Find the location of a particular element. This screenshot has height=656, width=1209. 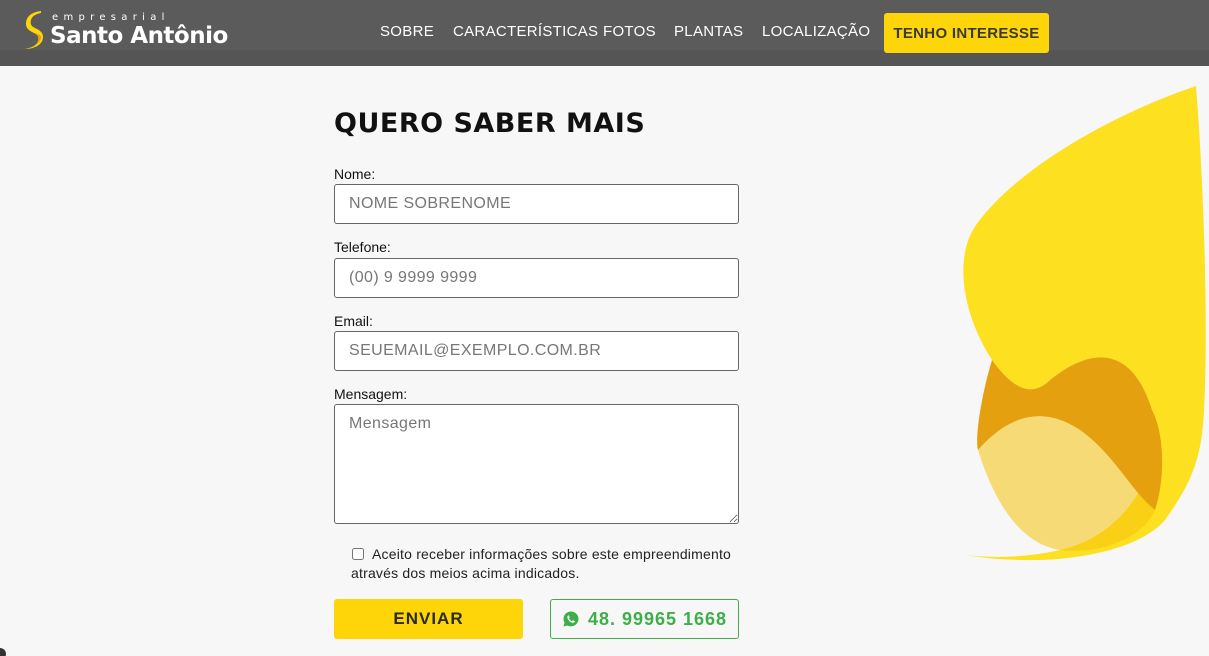

nav-caracteristicas: CARACTERÍSTICAS is located at coordinates (525, 31).